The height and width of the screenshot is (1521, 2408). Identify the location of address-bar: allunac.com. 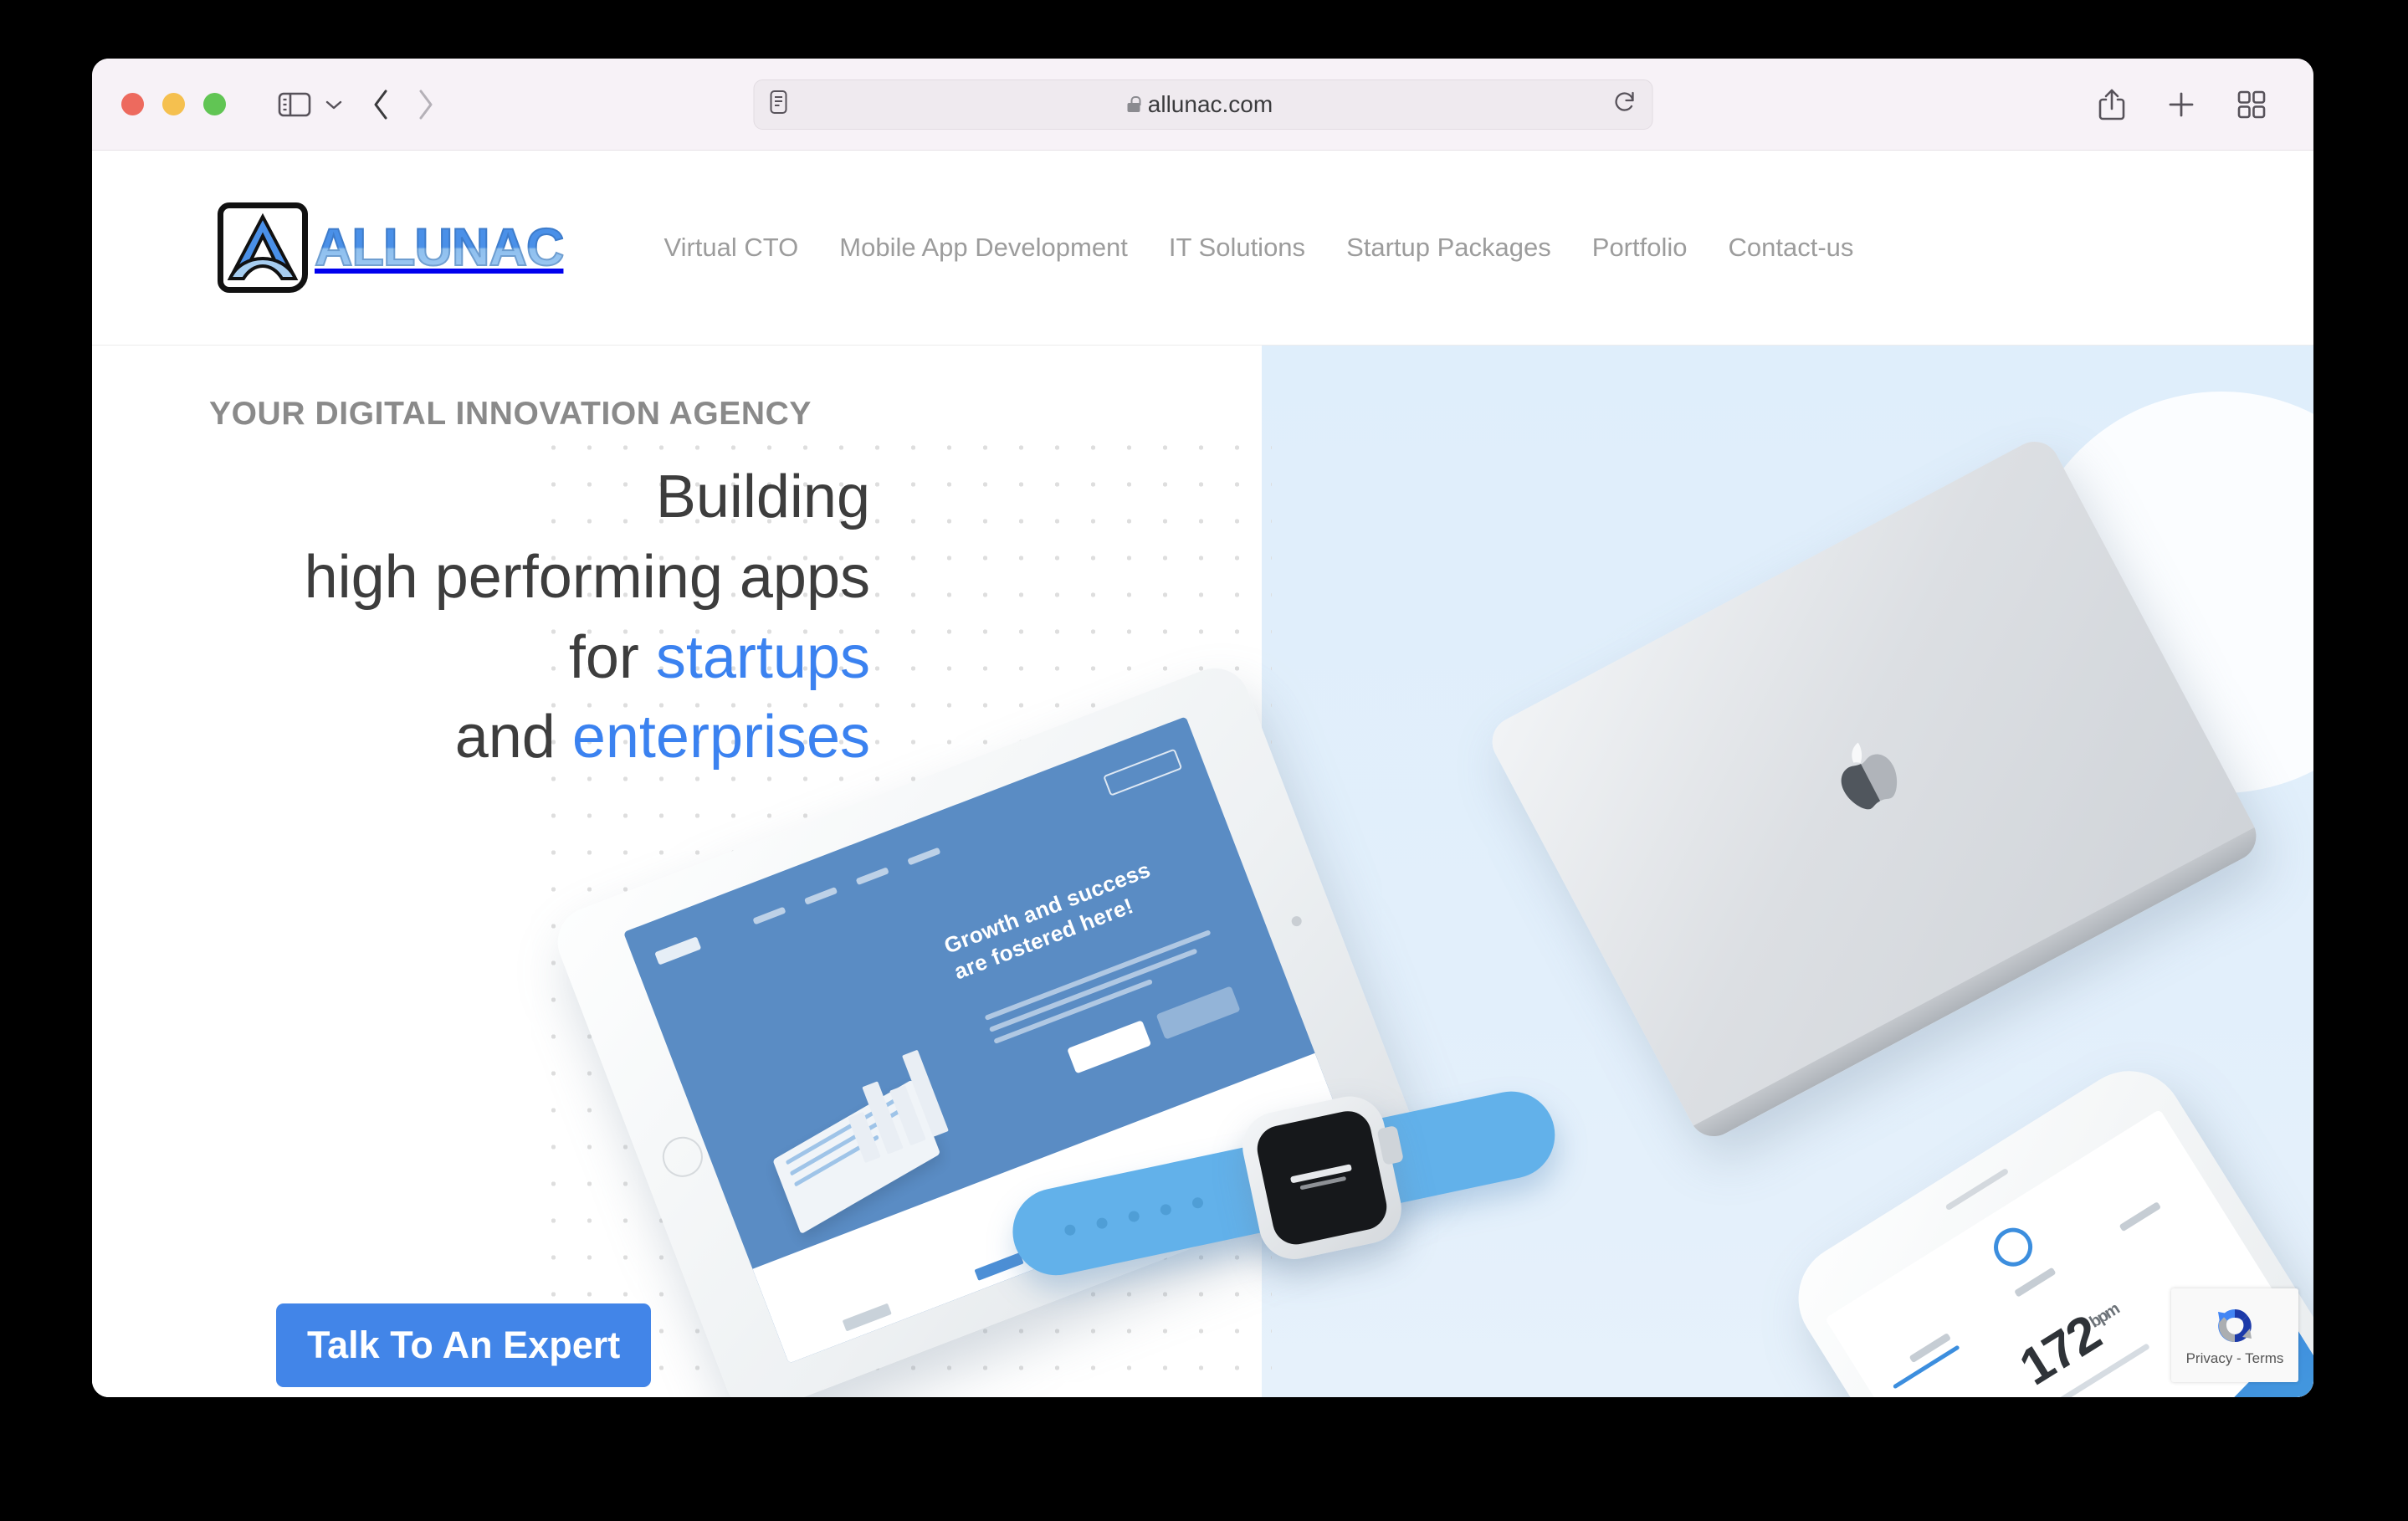
(1202, 104).